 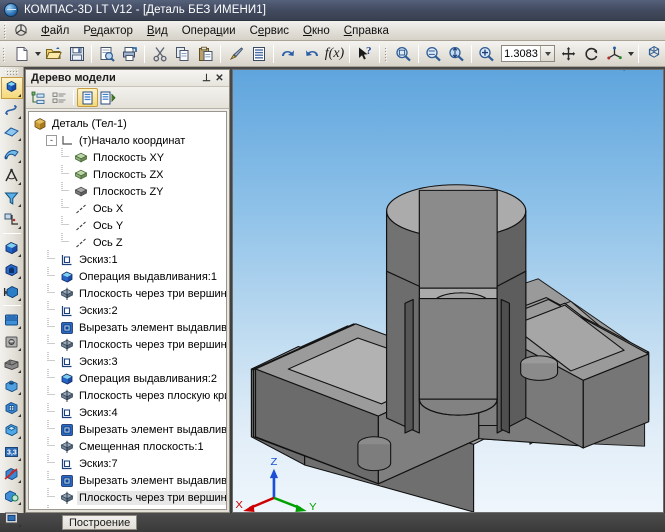 I want to click on zoom-level-dropdown, so click(x=547, y=53).